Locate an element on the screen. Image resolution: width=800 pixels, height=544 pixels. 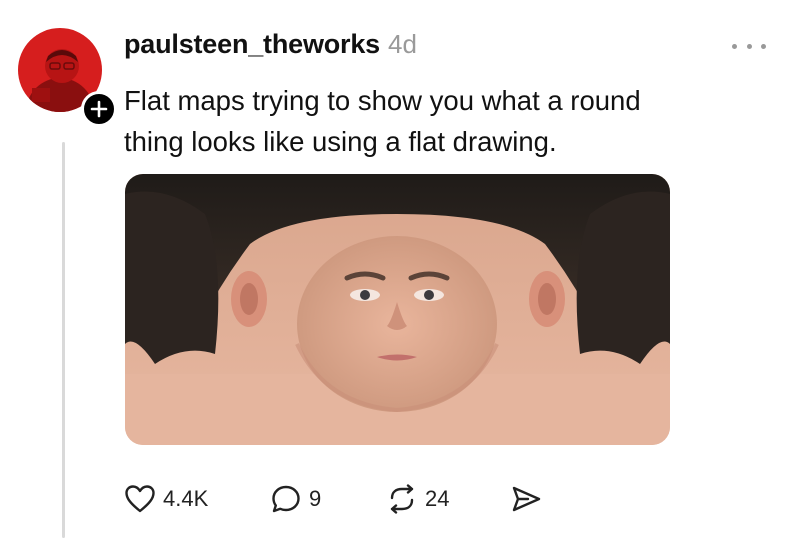
comment-icon is located at coordinates (286, 499).